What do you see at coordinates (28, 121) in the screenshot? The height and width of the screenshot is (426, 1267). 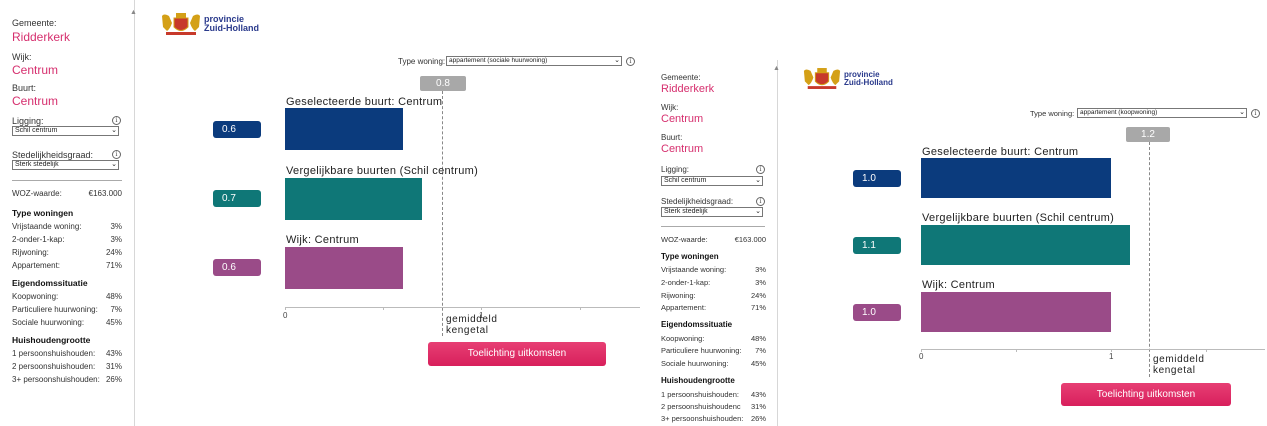 I see `ligging-label: Ligging:` at bounding box center [28, 121].